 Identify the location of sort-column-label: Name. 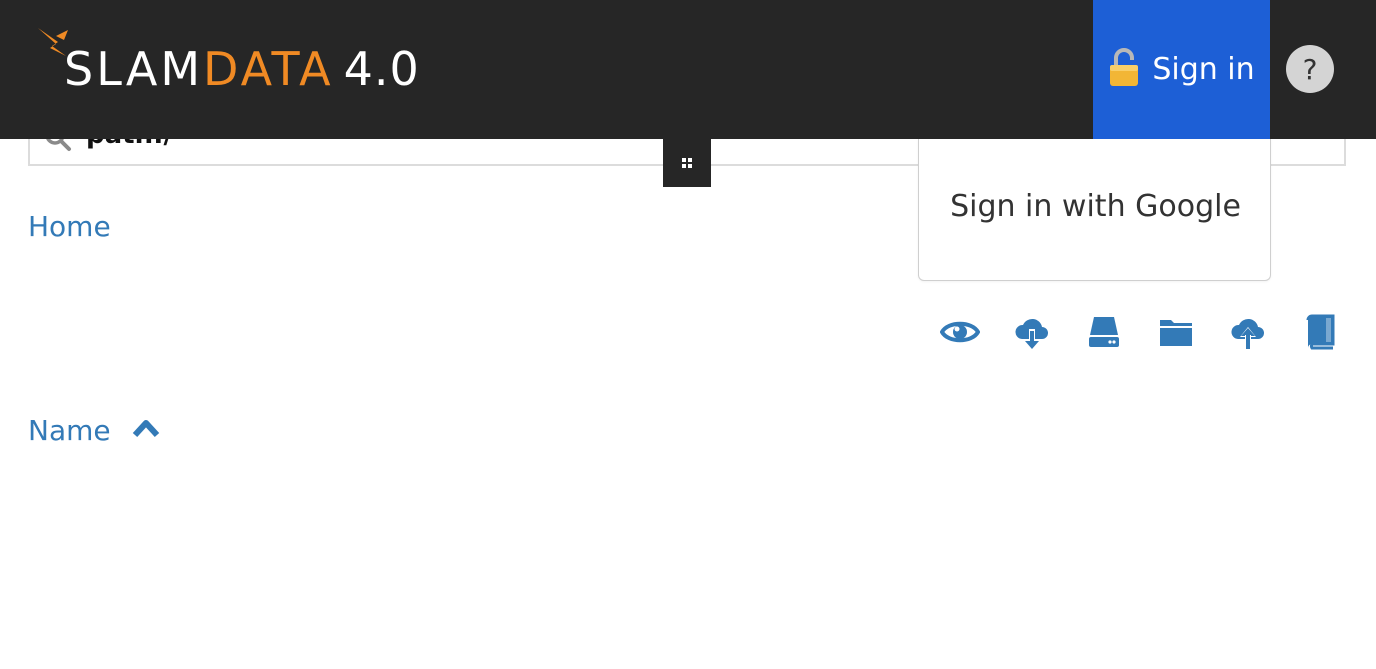
(69, 430).